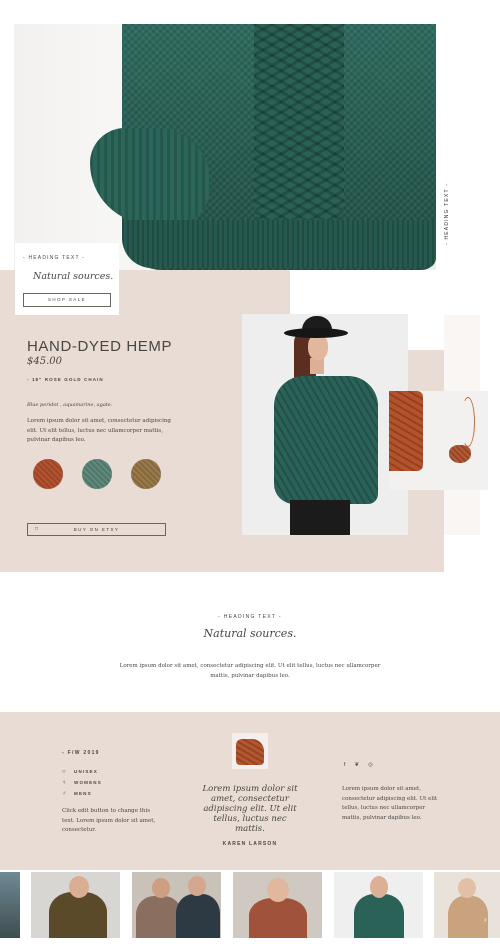 The width and height of the screenshot is (500, 944). What do you see at coordinates (65, 793) in the screenshot?
I see `male-icon: ♂` at bounding box center [65, 793].